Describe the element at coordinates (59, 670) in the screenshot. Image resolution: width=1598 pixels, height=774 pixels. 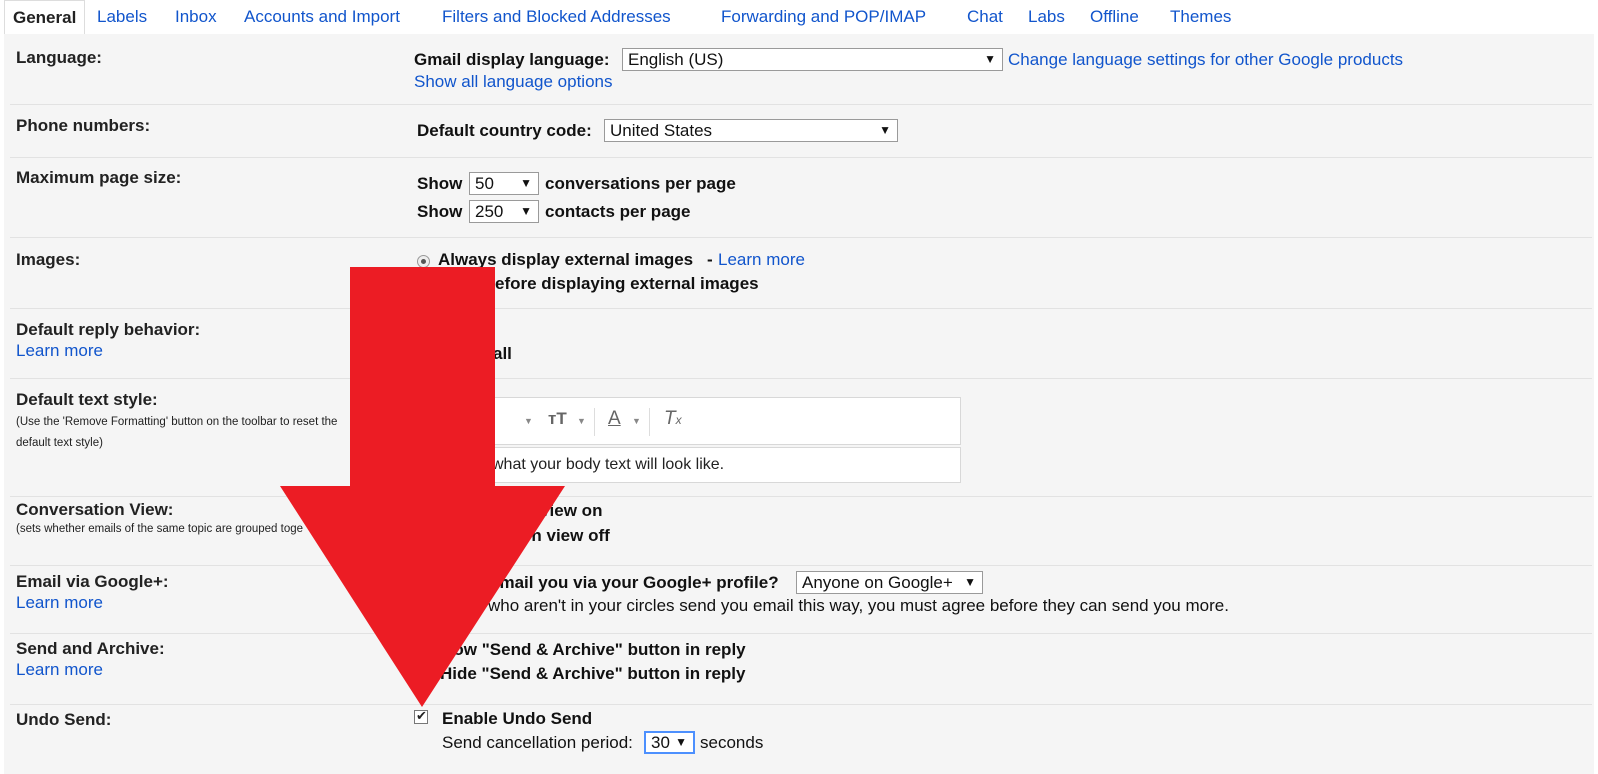
I see `send-archive-learn-more-link: Learn more` at that location.